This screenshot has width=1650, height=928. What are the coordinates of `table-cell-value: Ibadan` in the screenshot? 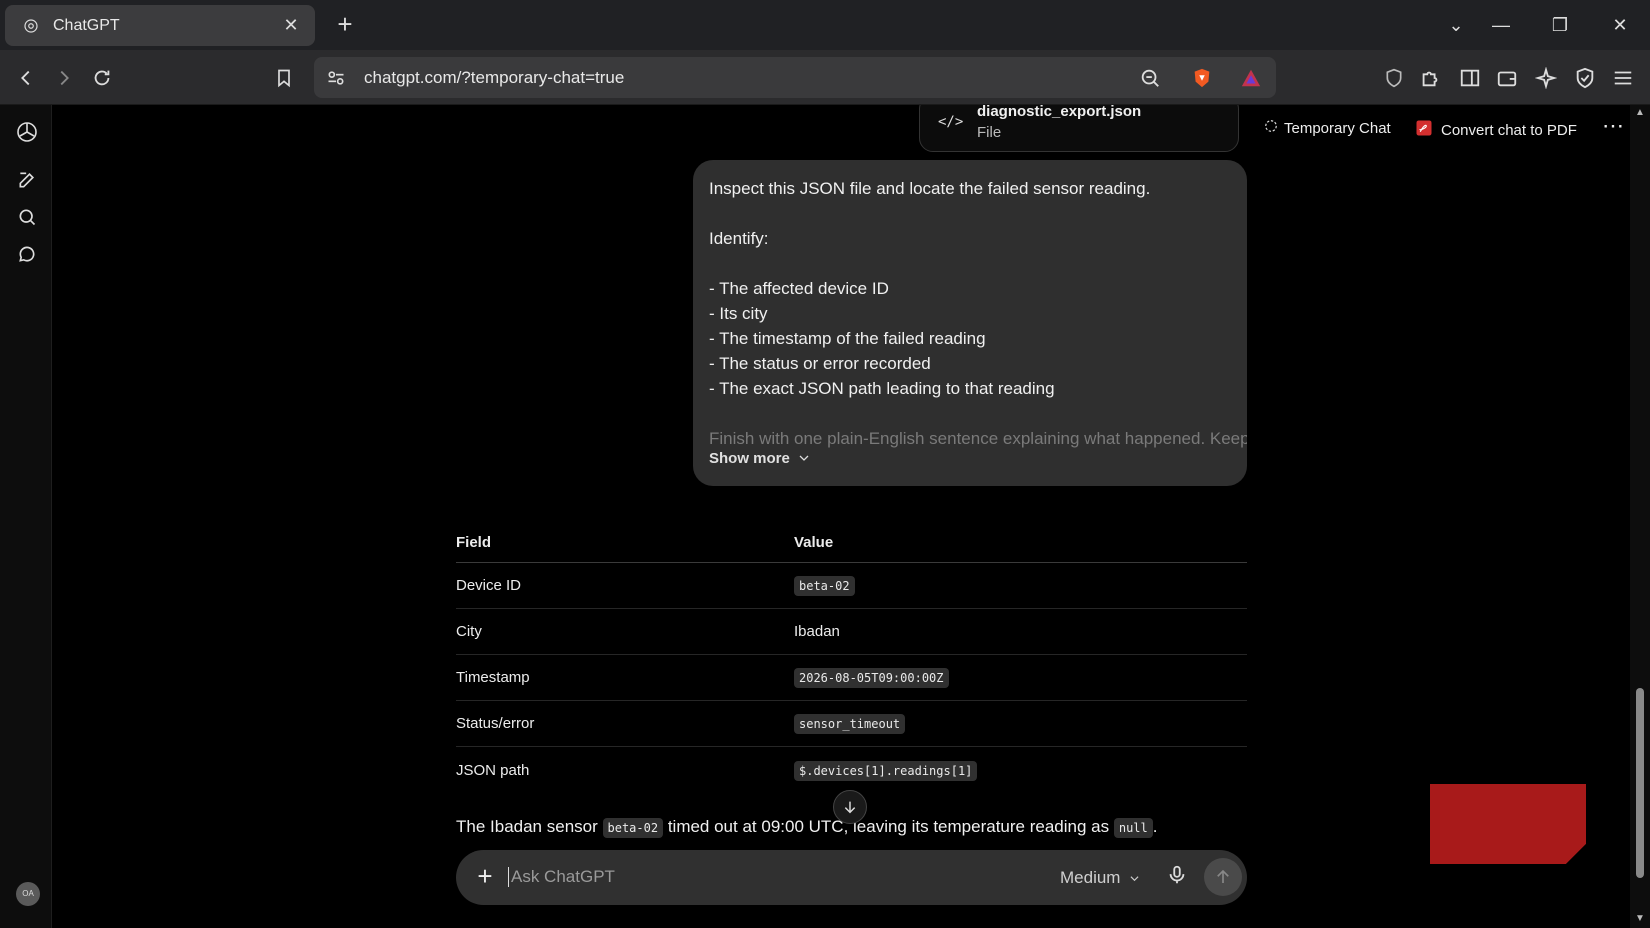 It's located at (817, 631).